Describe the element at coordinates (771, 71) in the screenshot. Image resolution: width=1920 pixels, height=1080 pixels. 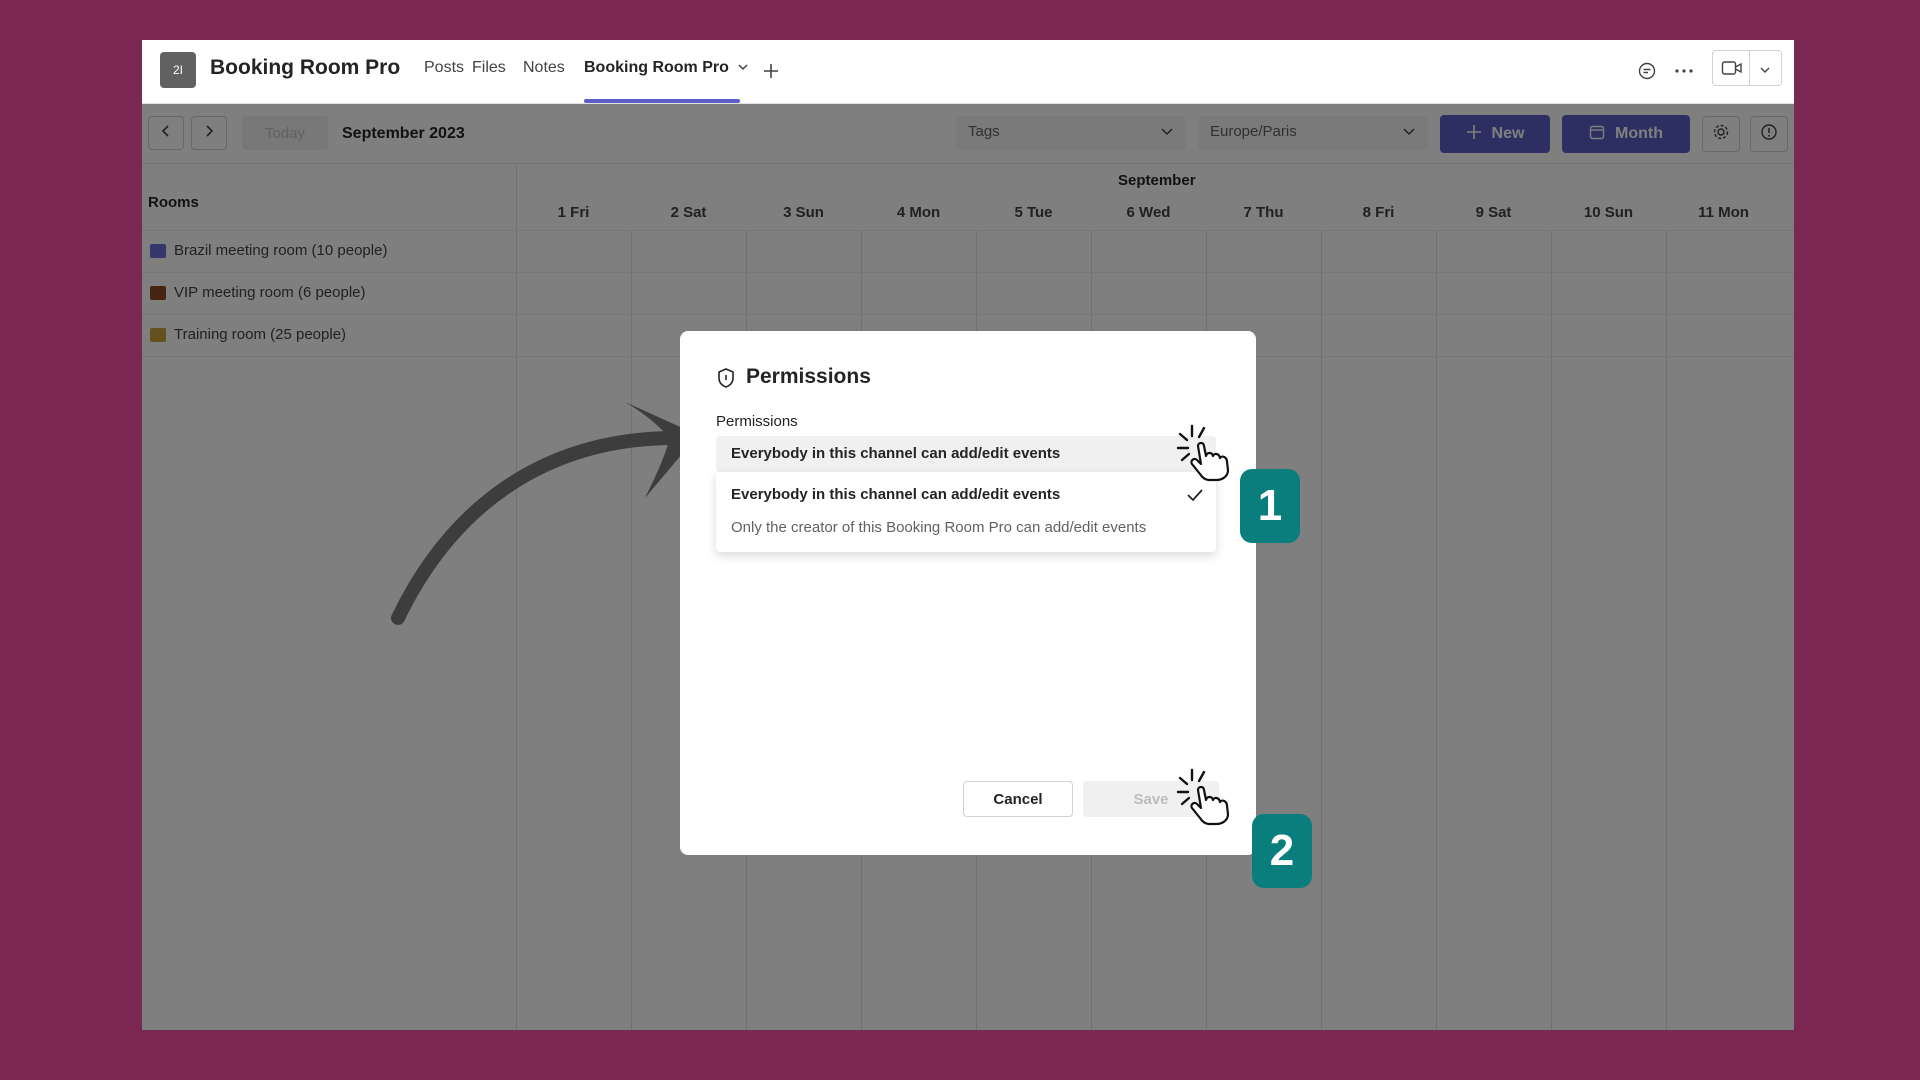
I see `add-tab-icon` at that location.